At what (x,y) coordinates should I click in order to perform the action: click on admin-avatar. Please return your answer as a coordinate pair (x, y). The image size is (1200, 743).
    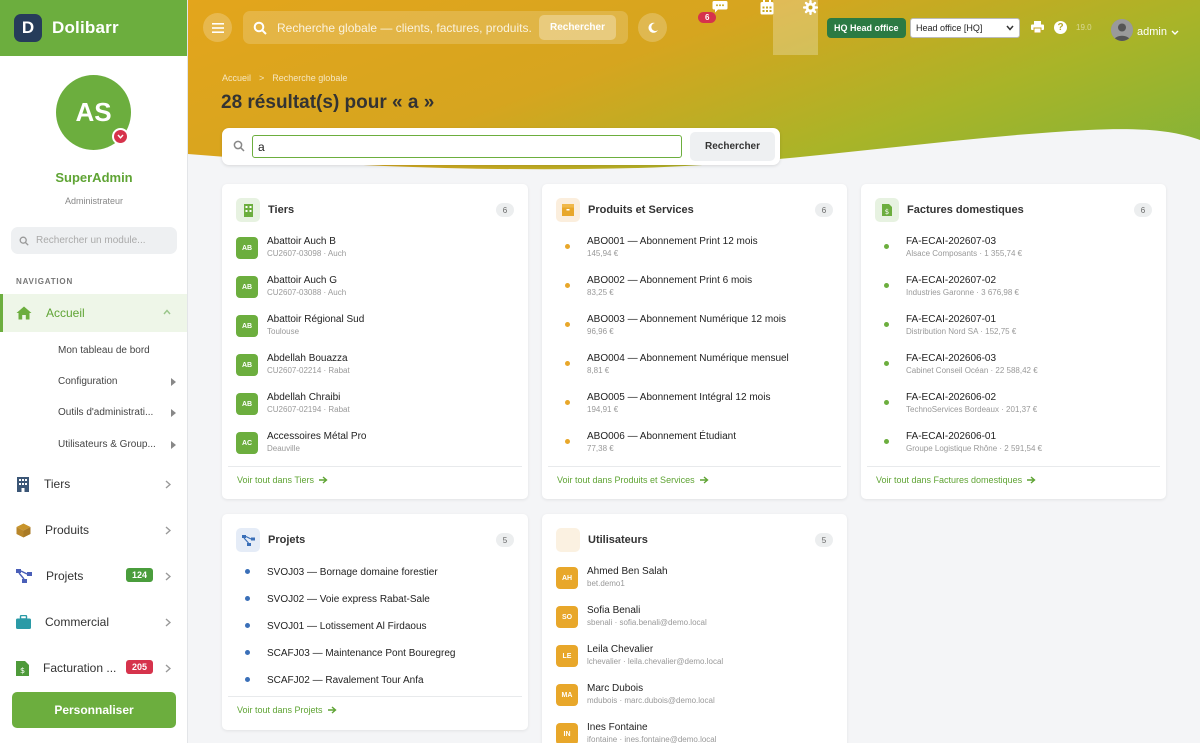
    Looking at the image, I should click on (1122, 30).